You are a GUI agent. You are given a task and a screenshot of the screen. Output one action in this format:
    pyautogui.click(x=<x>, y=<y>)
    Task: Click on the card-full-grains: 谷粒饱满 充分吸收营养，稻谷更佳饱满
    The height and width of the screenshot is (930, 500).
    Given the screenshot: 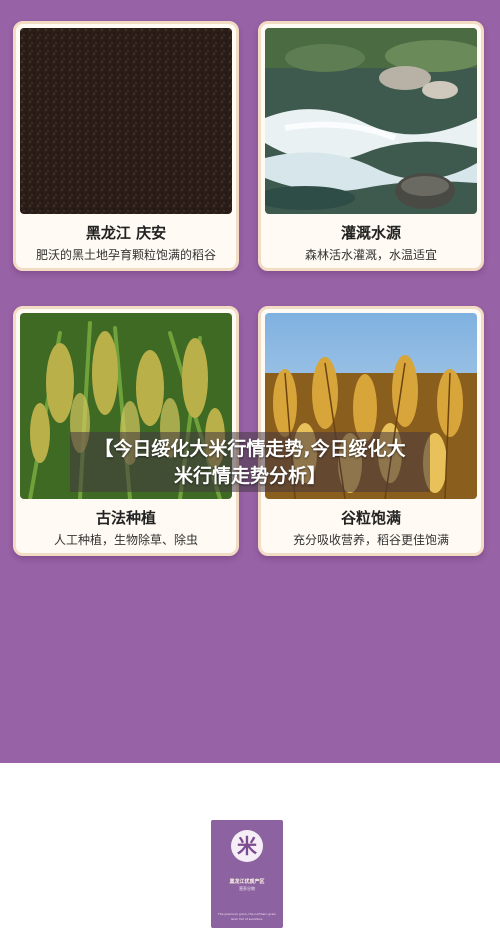 What is the action you would take?
    pyautogui.click(x=371, y=431)
    